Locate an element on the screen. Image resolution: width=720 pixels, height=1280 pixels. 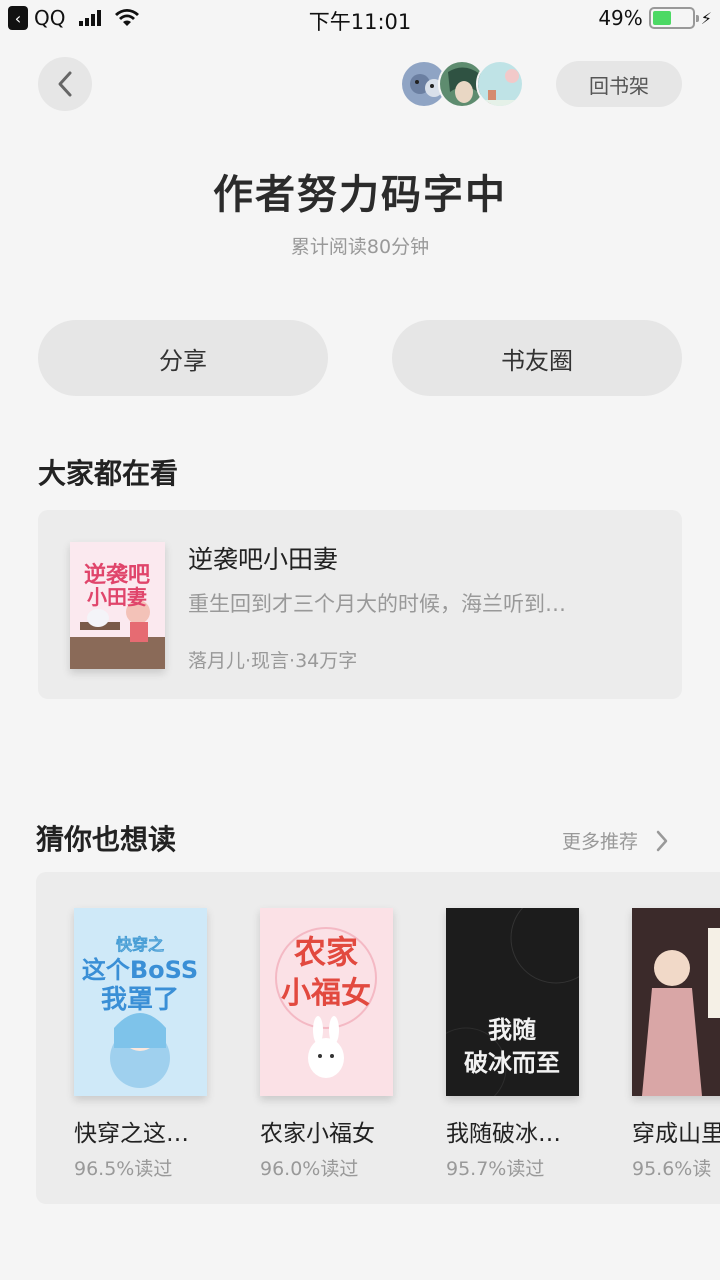
reader-avatars is located at coordinates (462, 84).